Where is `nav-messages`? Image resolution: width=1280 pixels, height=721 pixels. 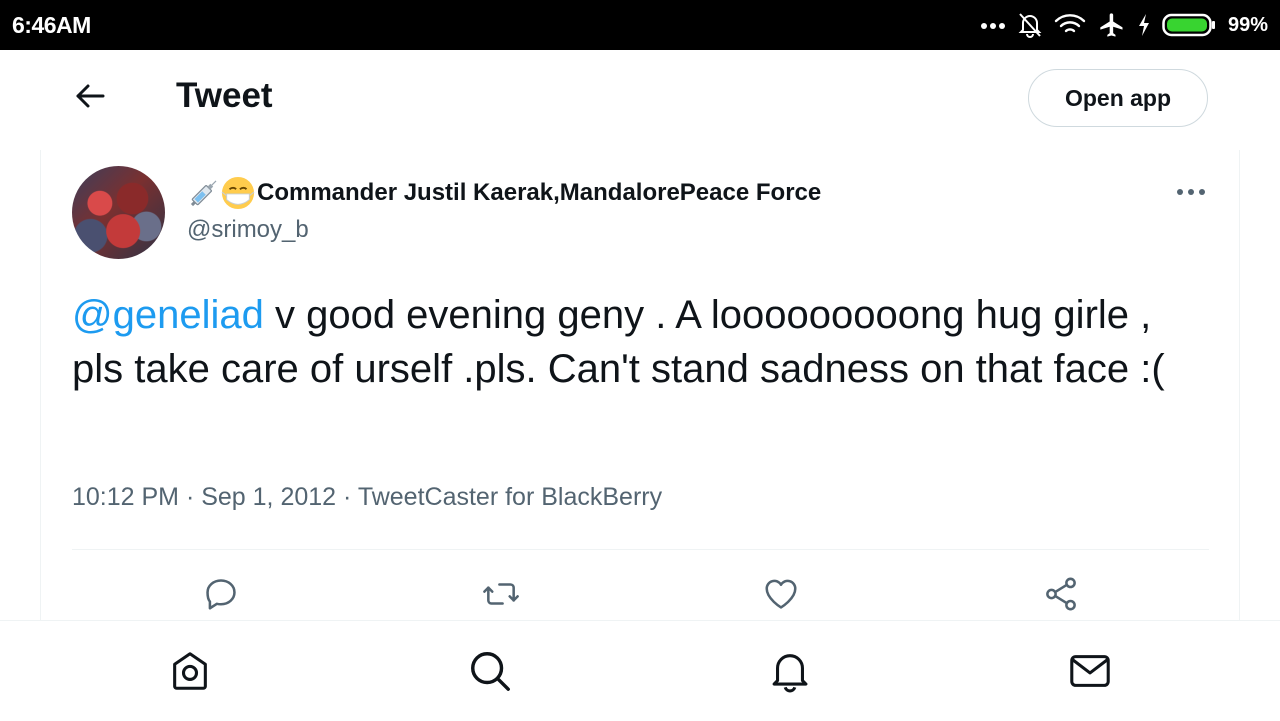 nav-messages is located at coordinates (1090, 673).